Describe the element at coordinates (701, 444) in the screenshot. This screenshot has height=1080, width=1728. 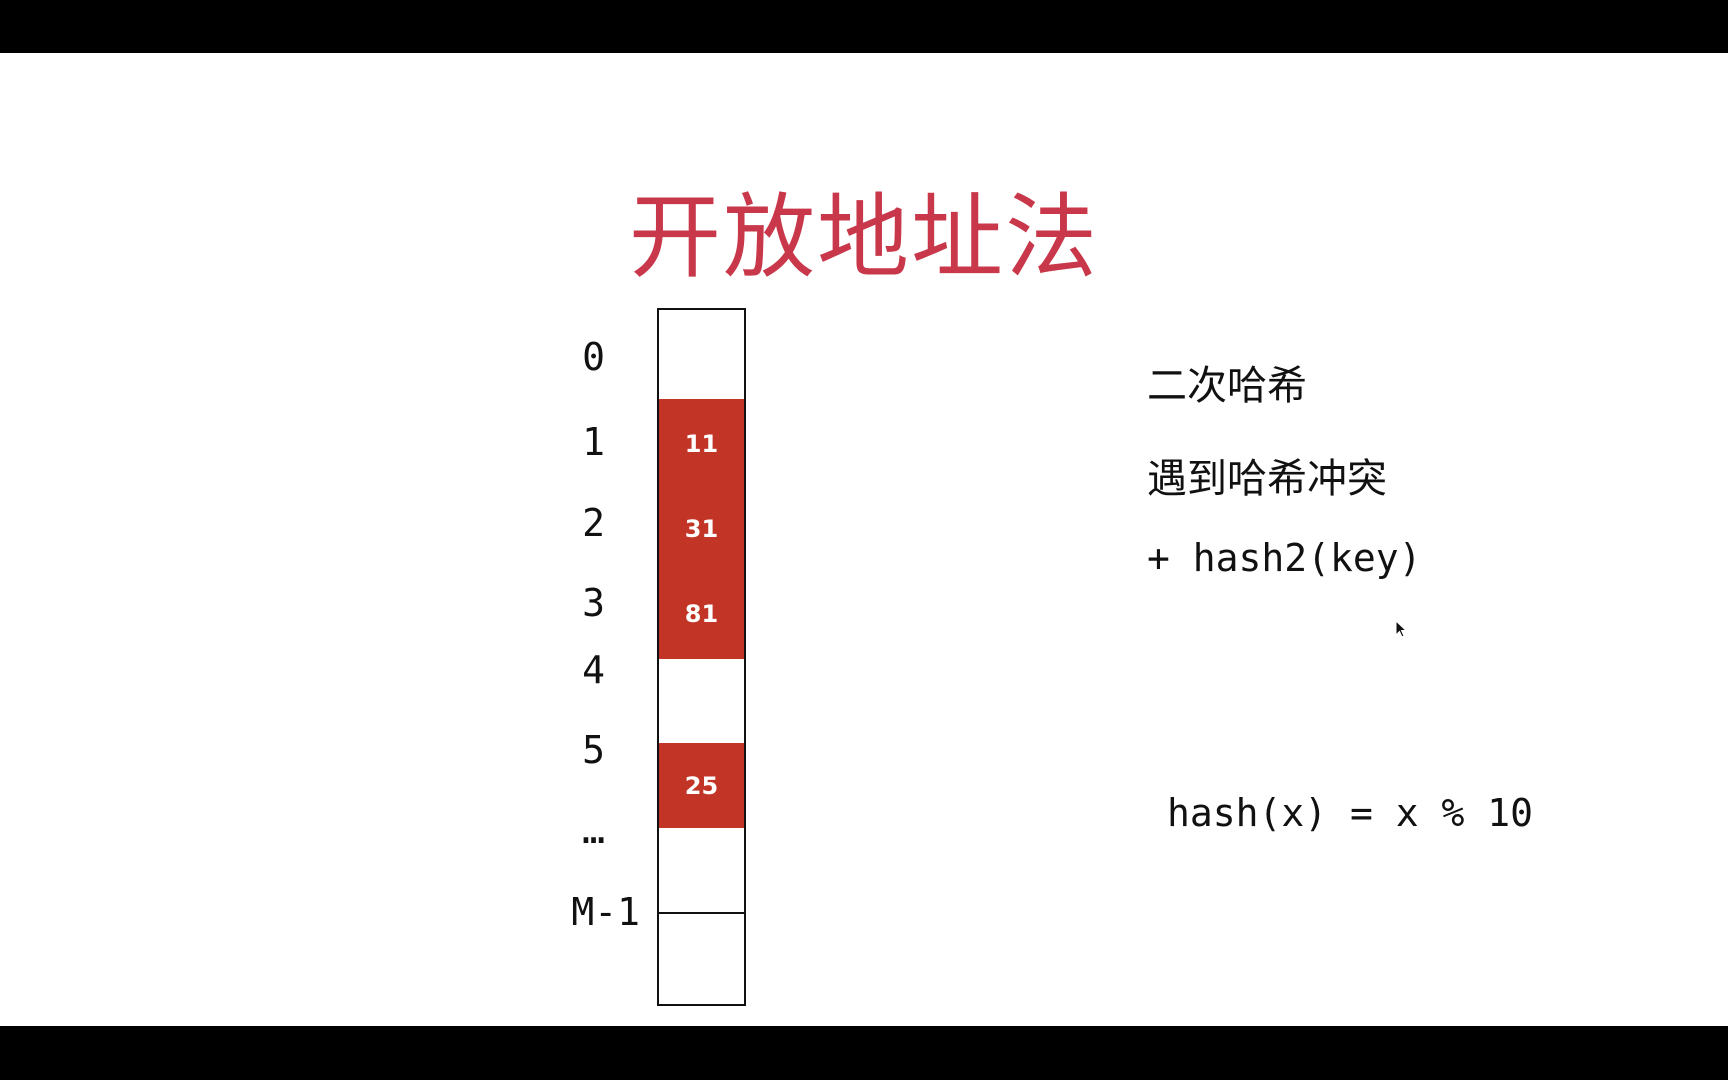
I see `table-cell-1: 11` at that location.